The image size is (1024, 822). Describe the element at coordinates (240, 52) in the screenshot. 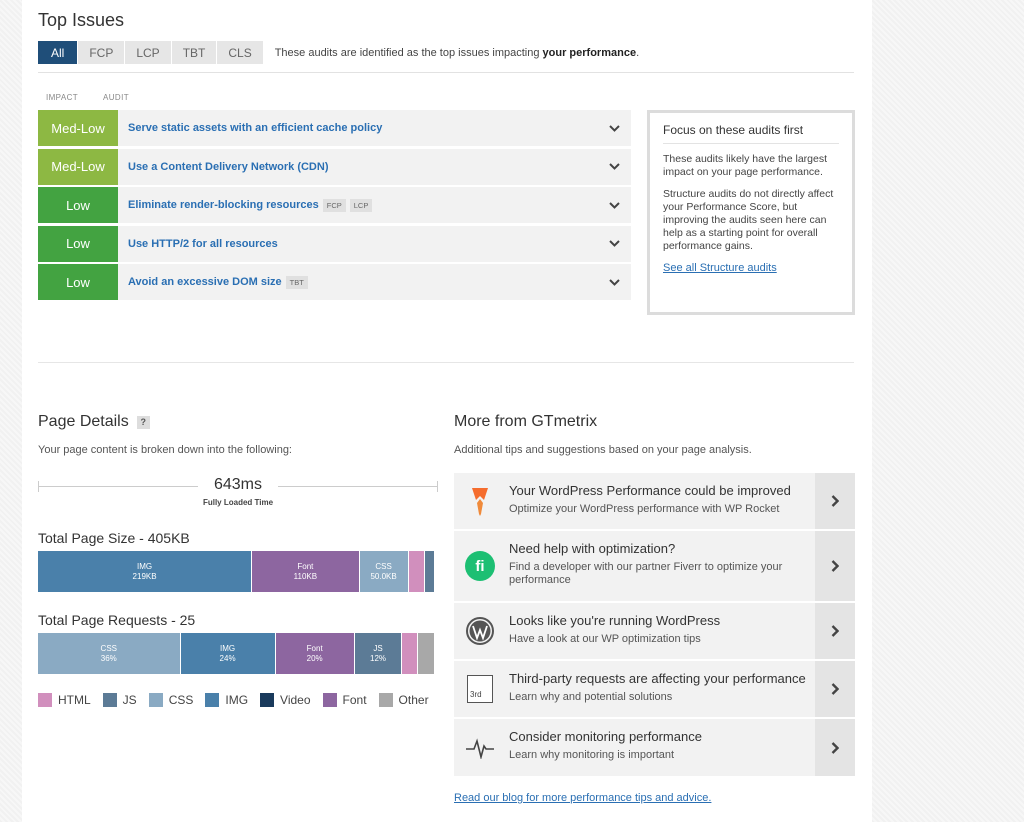

I see `tab-cls: CLS` at that location.